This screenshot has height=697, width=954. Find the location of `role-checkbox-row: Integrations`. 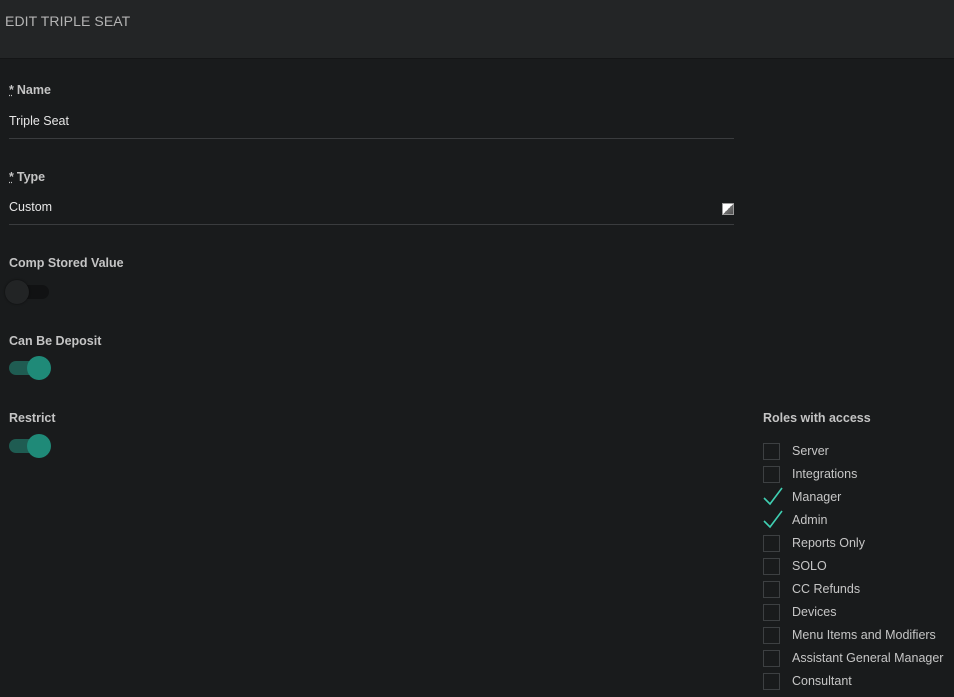

role-checkbox-row: Integrations is located at coordinates (858, 475).